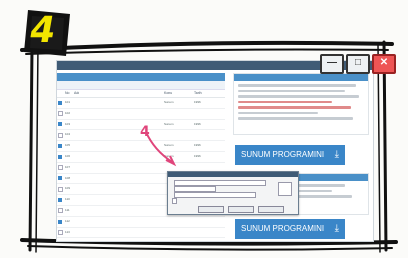 The height and width of the screenshot is (258, 408). I want to click on table-row: 112, so click(141, 222).